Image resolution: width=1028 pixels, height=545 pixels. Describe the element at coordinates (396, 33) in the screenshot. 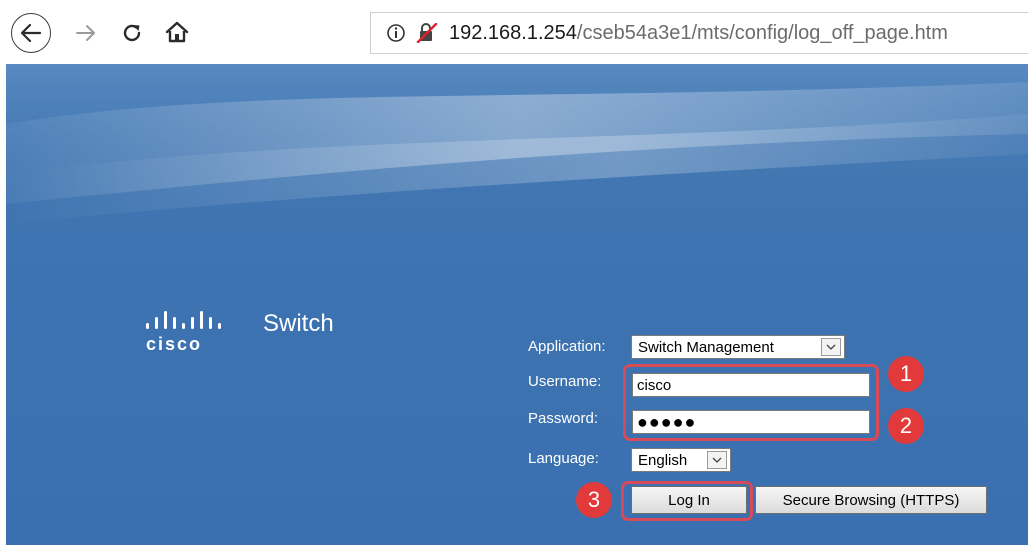

I see `info-icon` at that location.